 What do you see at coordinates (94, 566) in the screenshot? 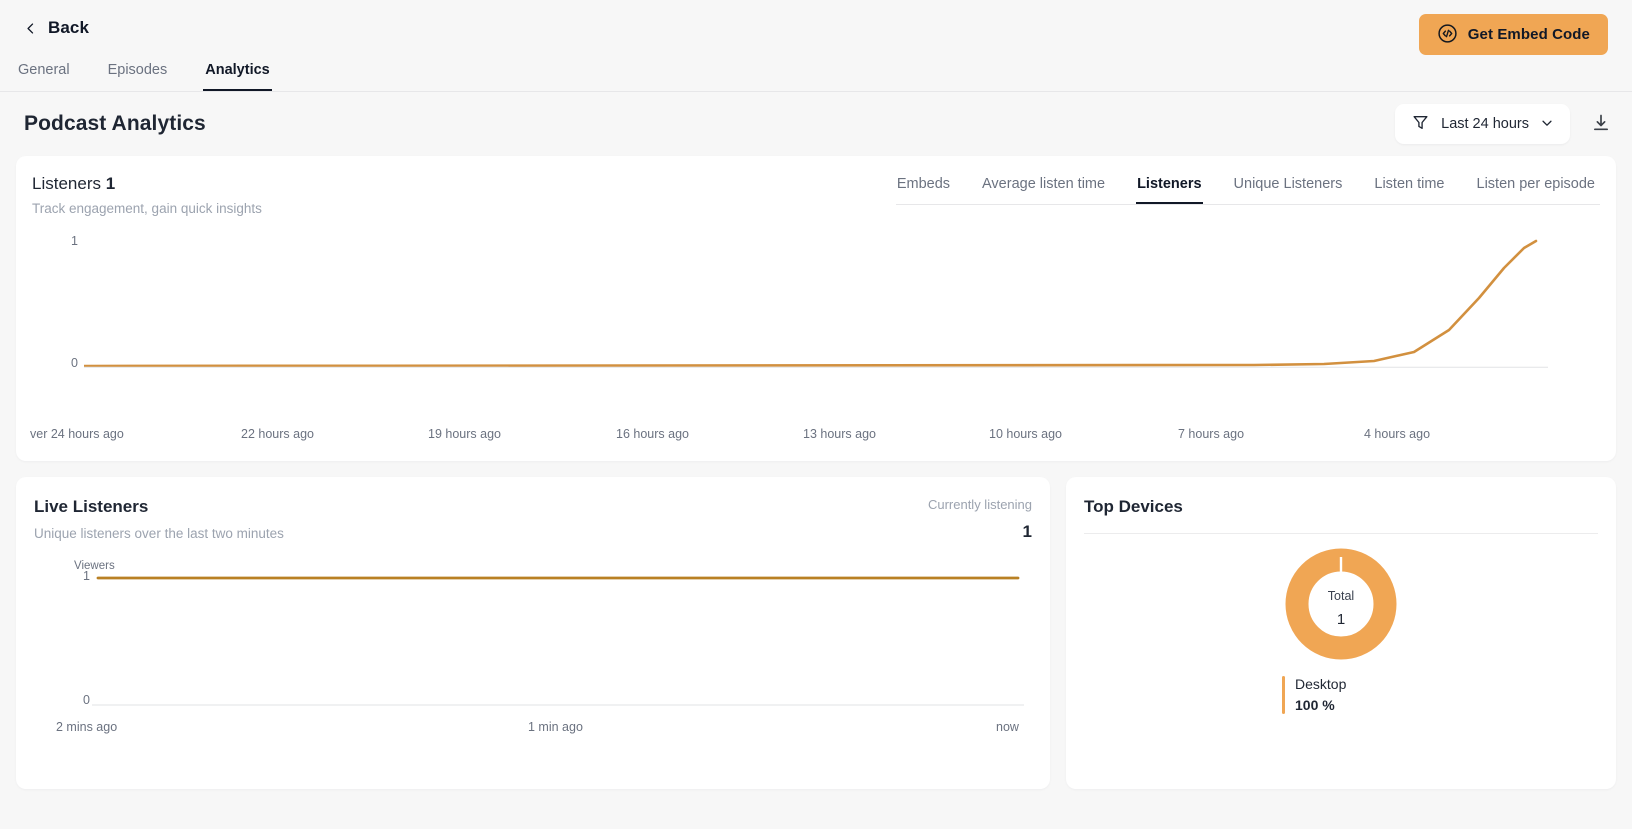
I see `live-series-label: Viewers` at bounding box center [94, 566].